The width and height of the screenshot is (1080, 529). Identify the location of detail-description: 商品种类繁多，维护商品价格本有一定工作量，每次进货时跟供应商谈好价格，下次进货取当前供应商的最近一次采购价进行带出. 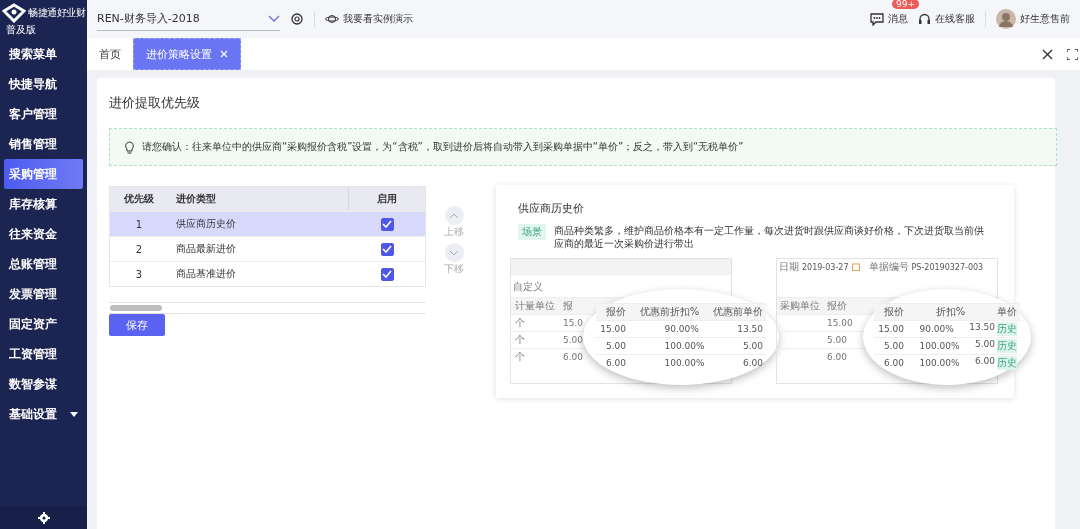
(769, 237).